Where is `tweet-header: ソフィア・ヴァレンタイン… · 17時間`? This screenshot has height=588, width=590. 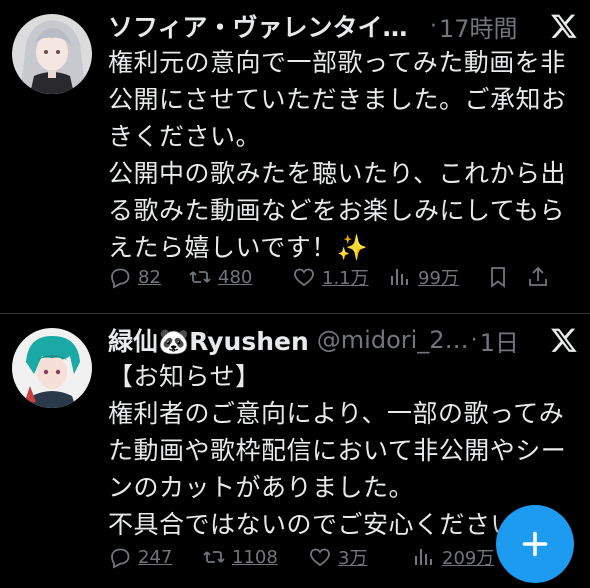
tweet-header: ソフィア・ヴァレンタイン… · 17時間 is located at coordinates (343, 26).